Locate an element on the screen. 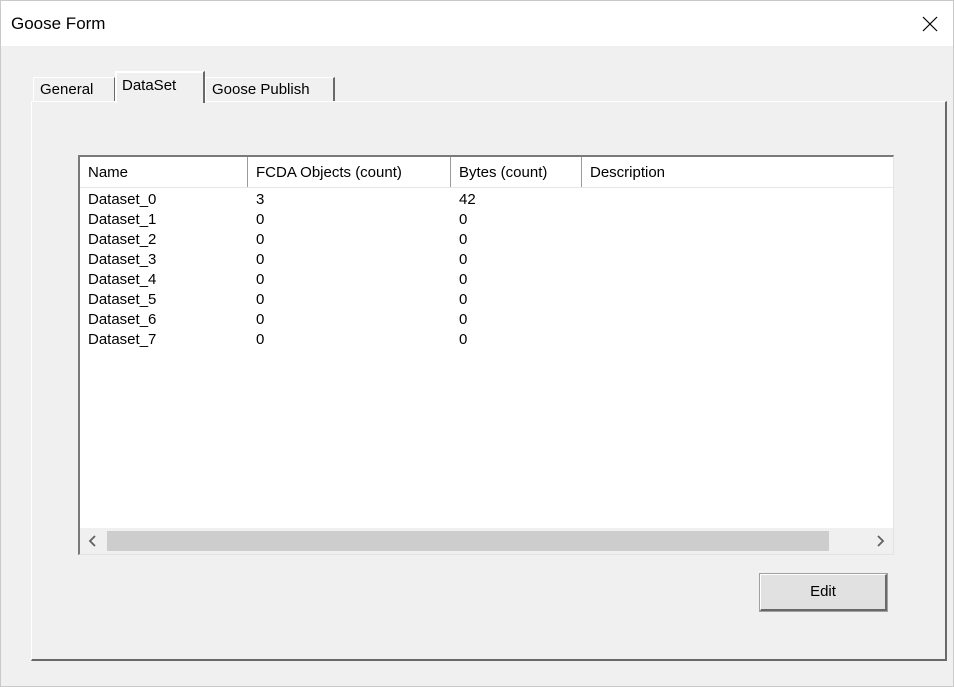 This screenshot has height=687, width=954. scroll-left-button is located at coordinates (93, 541).